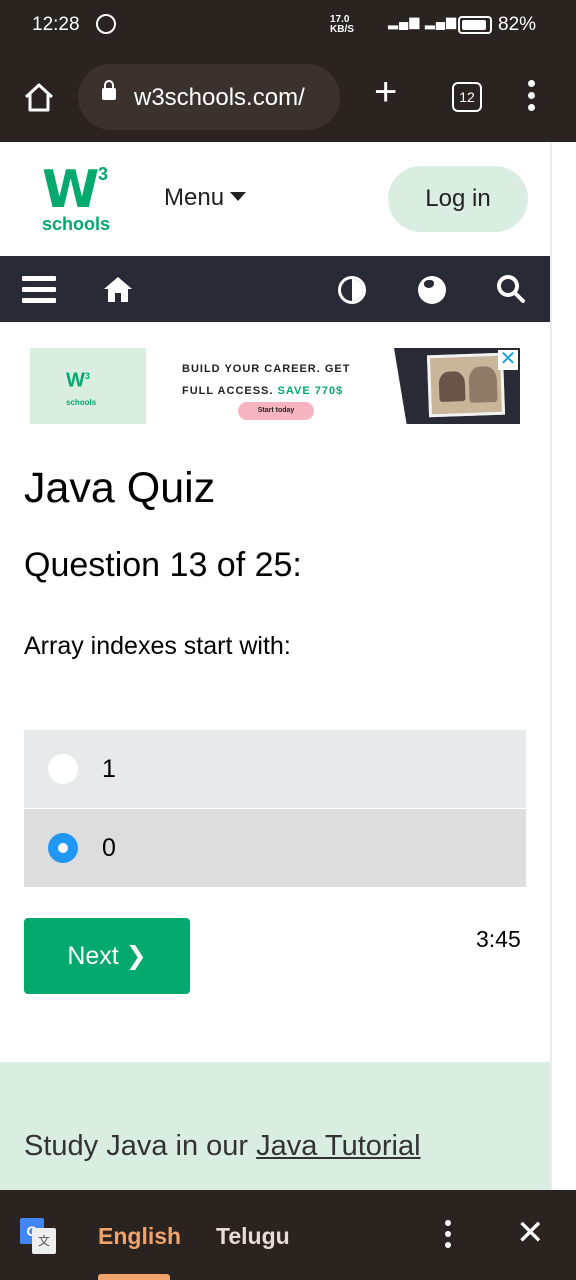 Image resolution: width=576 pixels, height=1280 pixels. I want to click on browser-menu-icon, so click(531, 97).